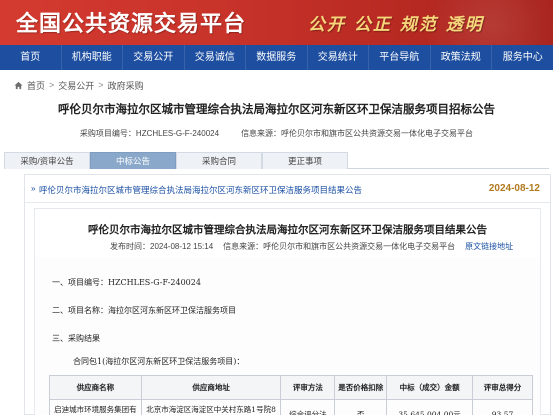 This screenshot has height=415, width=553. I want to click on project-code: 采购项目编号：HZCHLES-G-F-240024, so click(149, 133).